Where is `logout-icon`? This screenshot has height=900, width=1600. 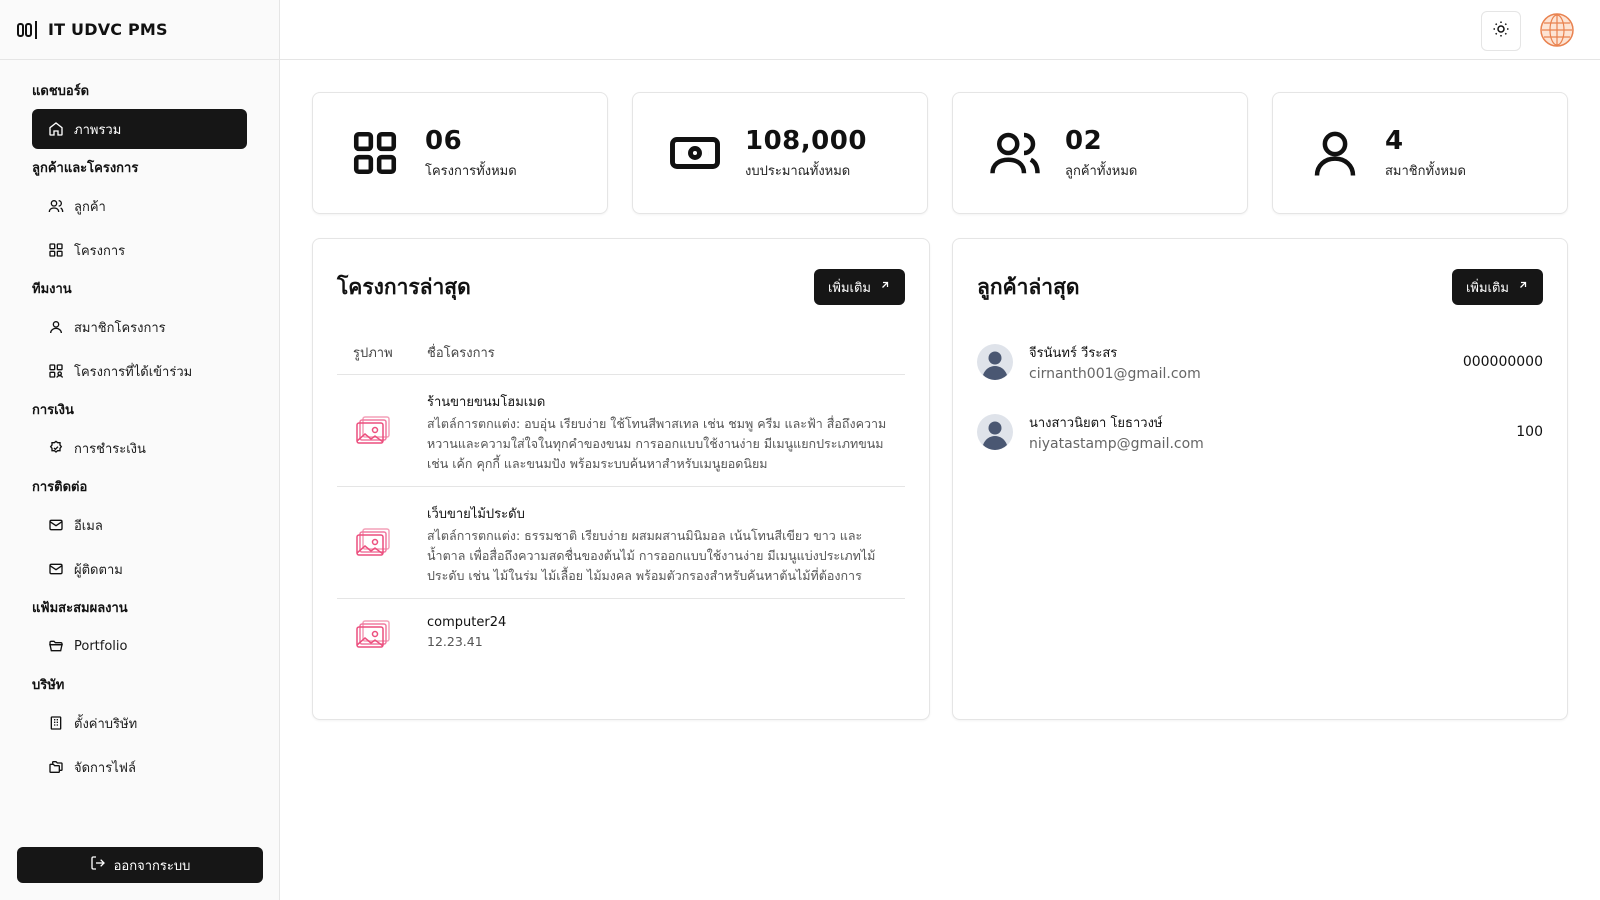 logout-icon is located at coordinates (98, 865).